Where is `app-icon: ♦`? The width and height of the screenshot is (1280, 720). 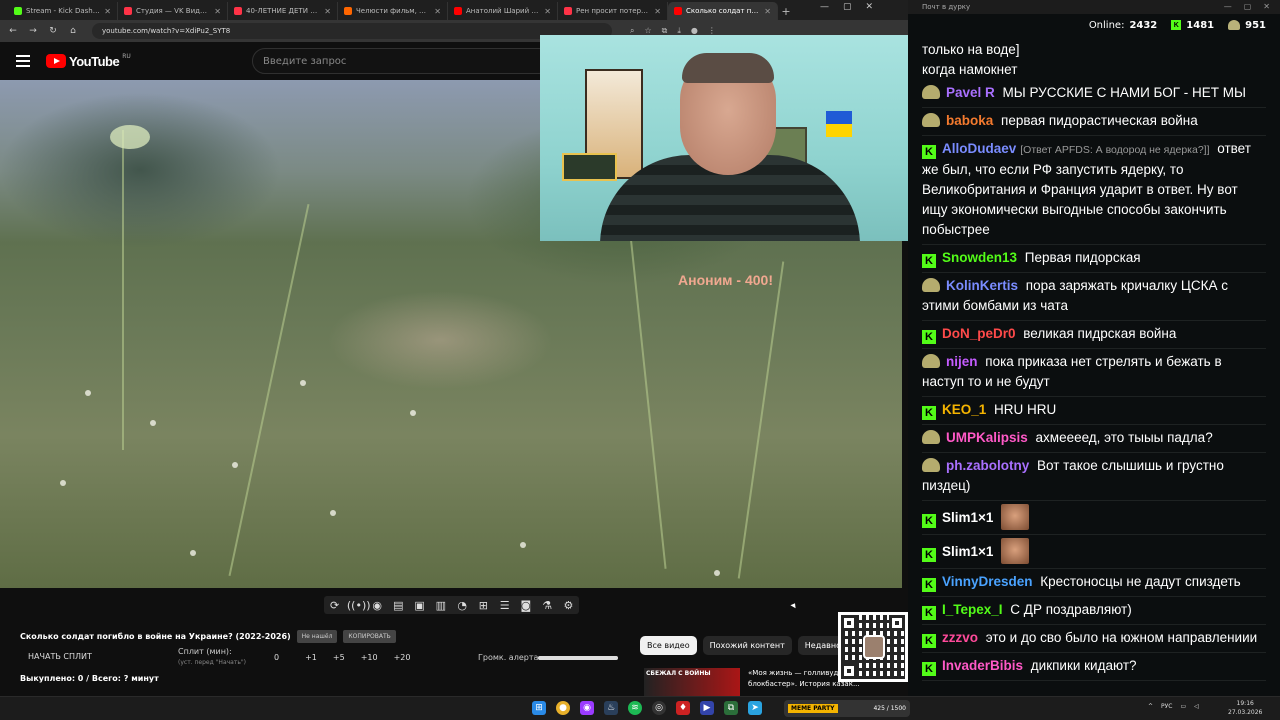
app-icon: ♦ is located at coordinates (683, 708).